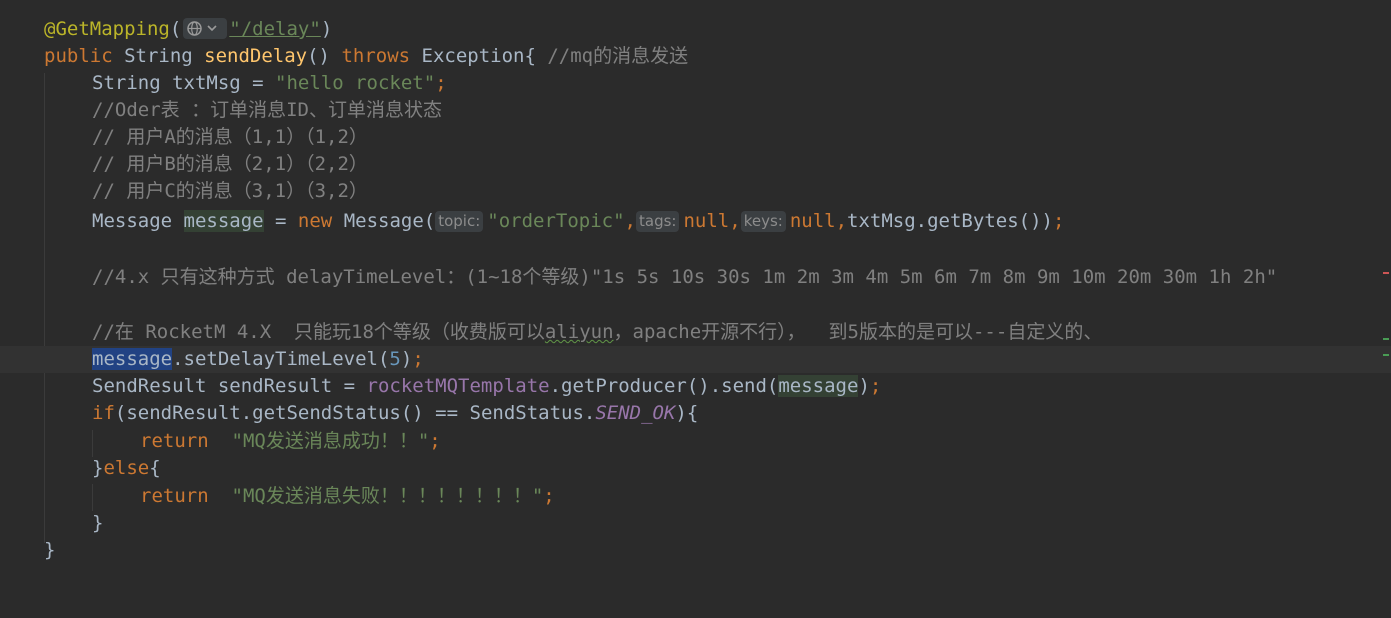 This screenshot has height=618, width=1391. What do you see at coordinates (556, 221) in the screenshot?
I see `string-literal: "orderTopic"` at bounding box center [556, 221].